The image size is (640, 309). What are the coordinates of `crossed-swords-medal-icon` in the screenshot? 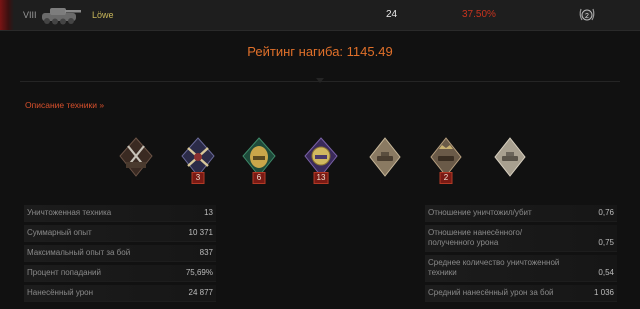 It's located at (136, 157).